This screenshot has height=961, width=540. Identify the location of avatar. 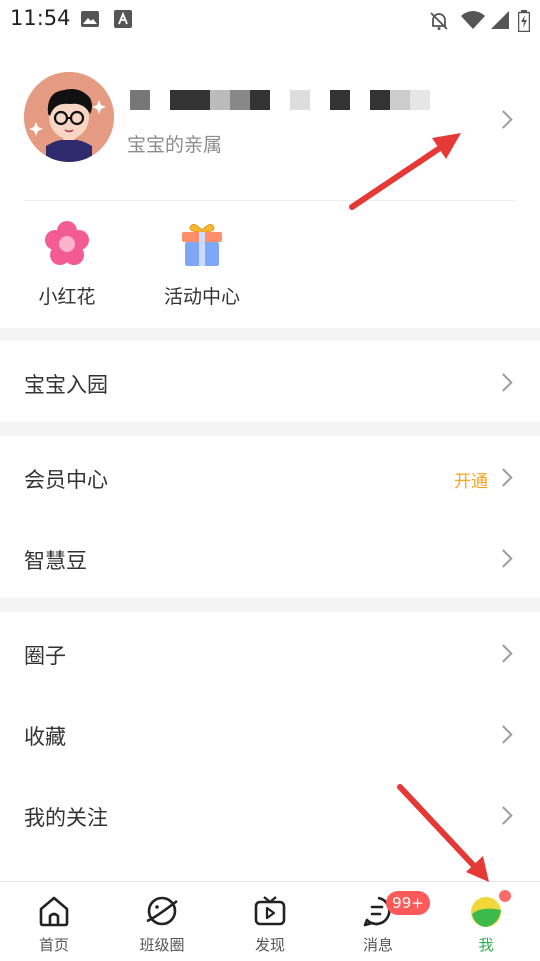
(69, 117).